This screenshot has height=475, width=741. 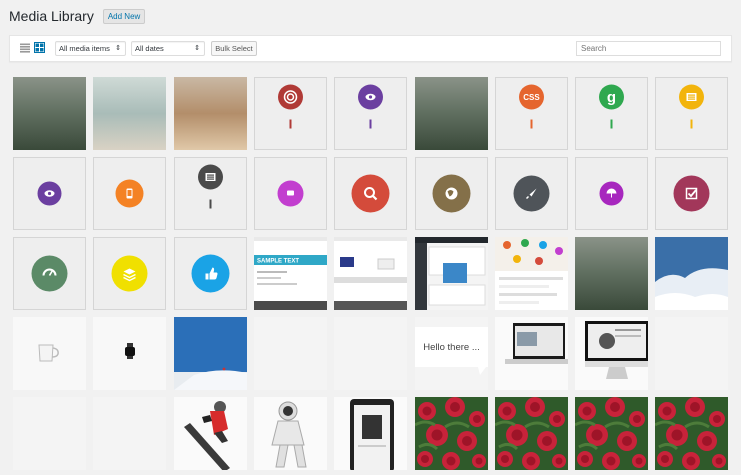 I want to click on smartphone-icon, so click(x=129, y=193).